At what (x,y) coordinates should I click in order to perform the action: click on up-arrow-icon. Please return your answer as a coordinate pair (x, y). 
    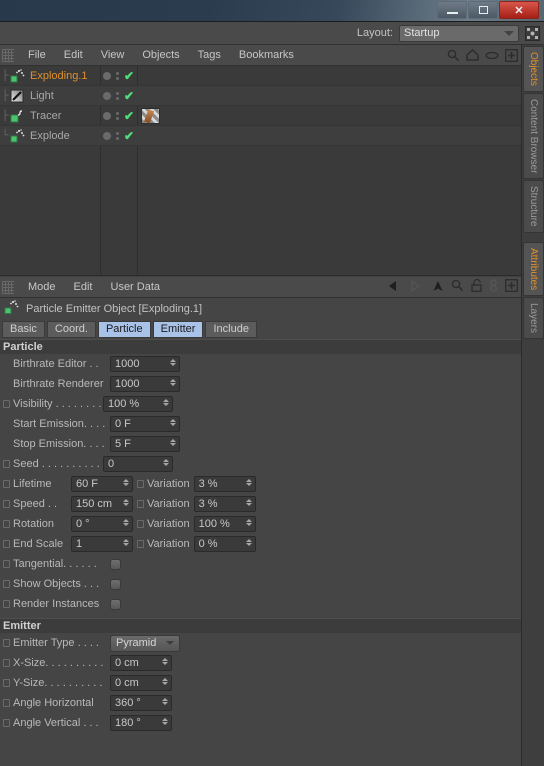
    Looking at the image, I should click on (438, 287).